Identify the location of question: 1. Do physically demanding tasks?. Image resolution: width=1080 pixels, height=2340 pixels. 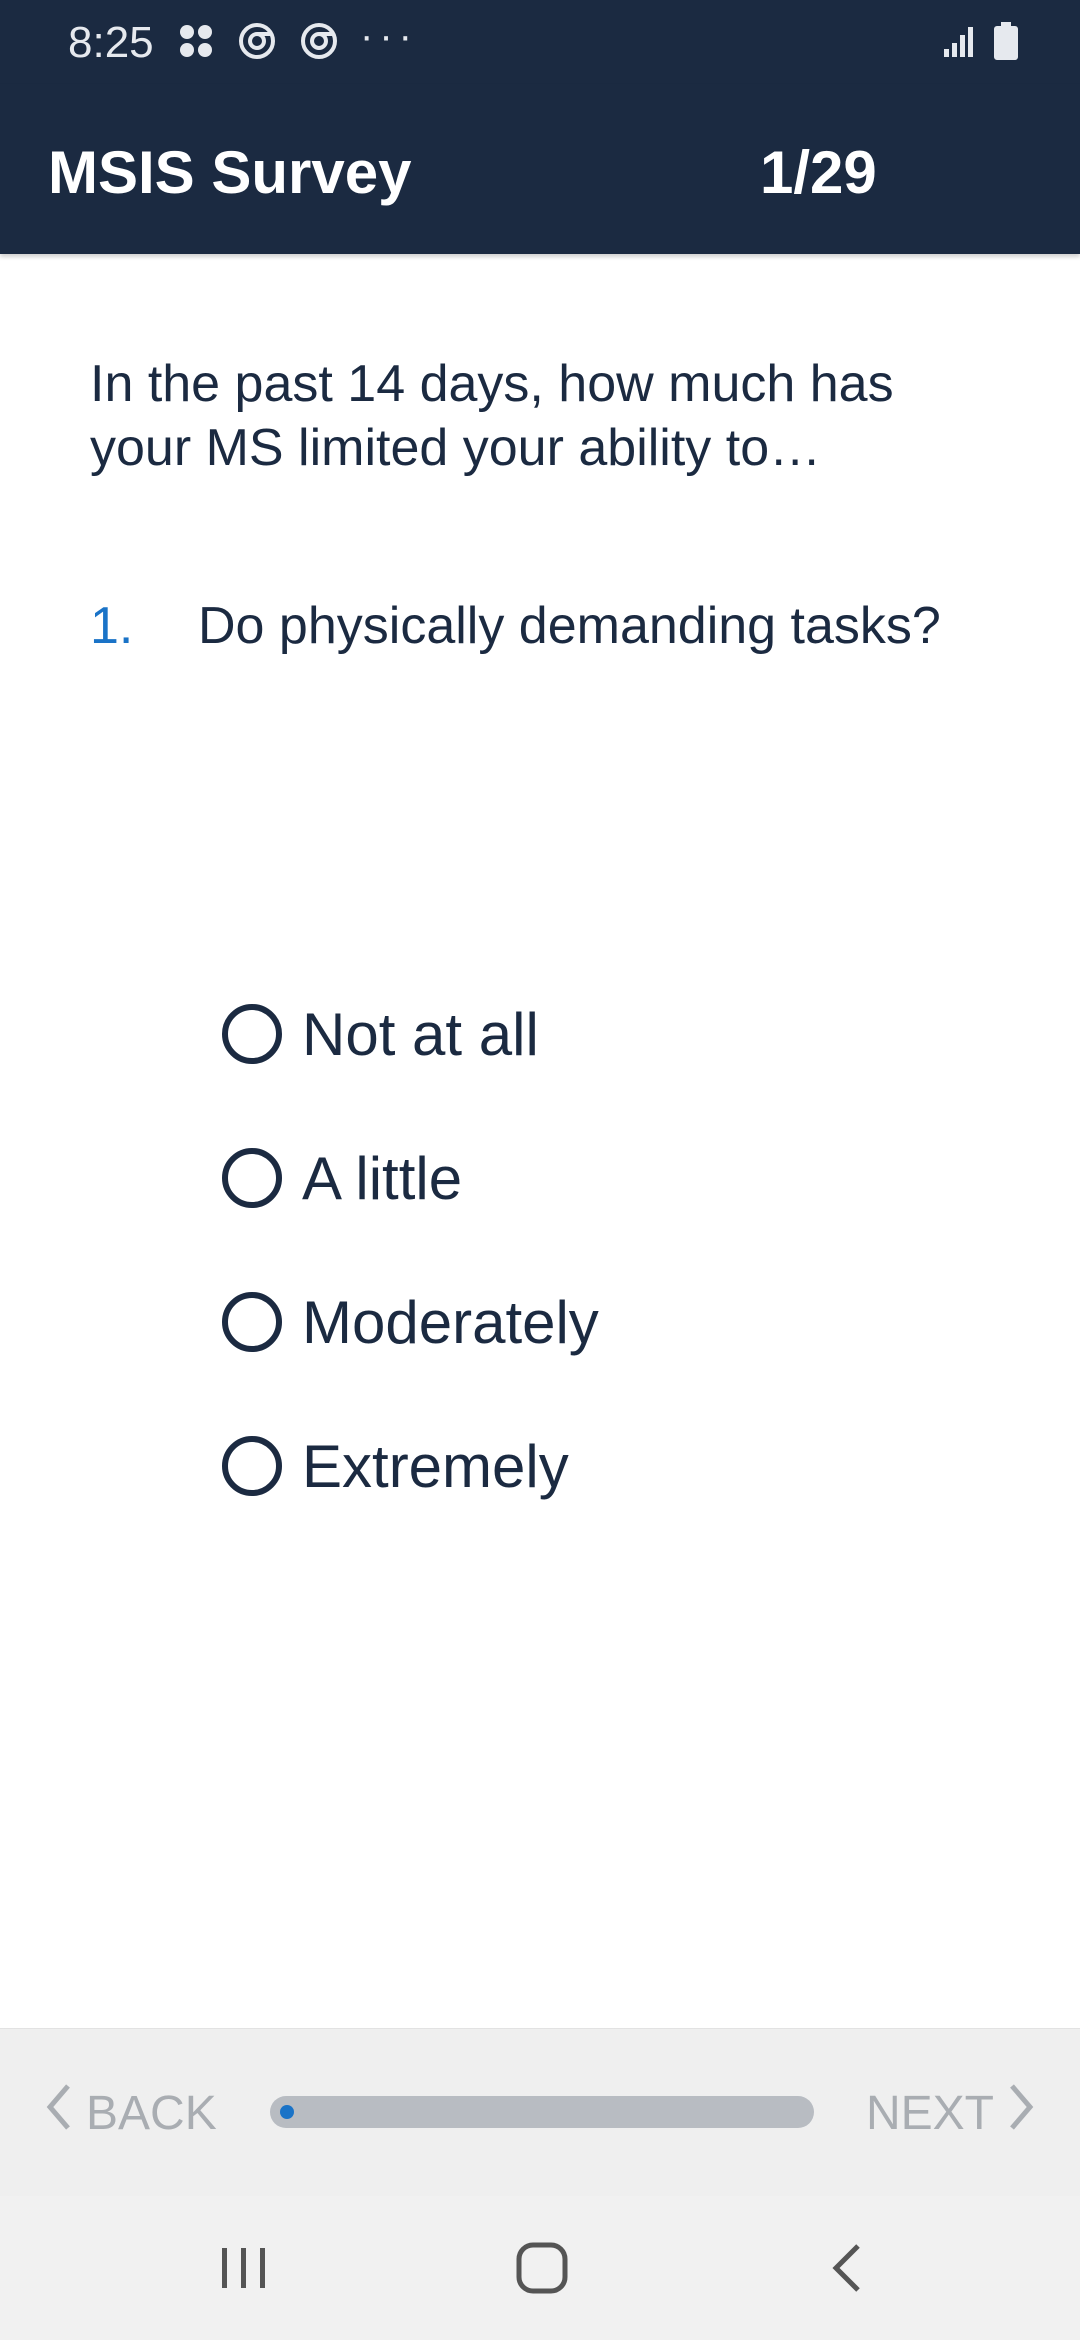
(570, 626).